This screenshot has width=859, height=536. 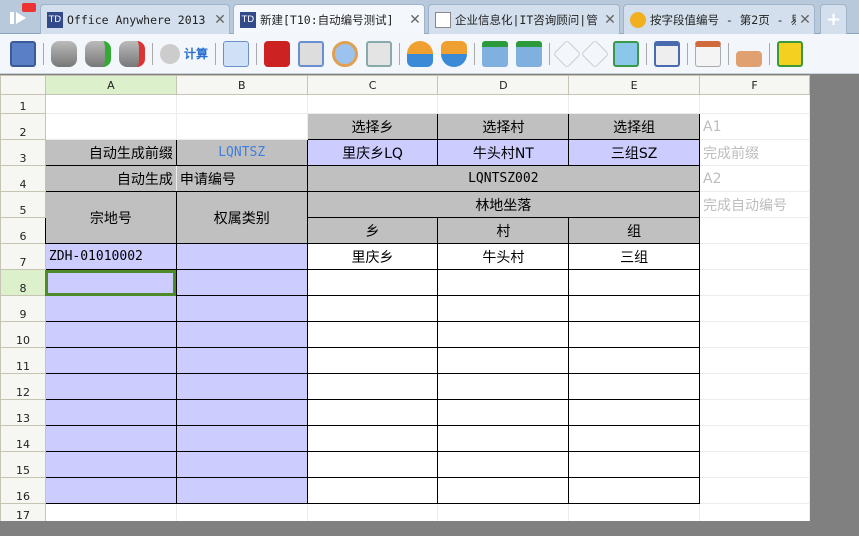 What do you see at coordinates (372, 152) in the screenshot?
I see `cell-c3: 里庆乡LQ` at bounding box center [372, 152].